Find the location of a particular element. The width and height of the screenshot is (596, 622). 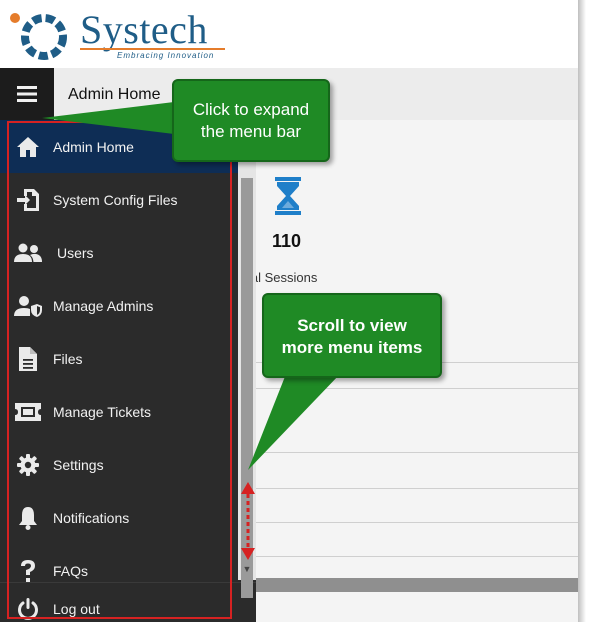

sidebar-item-notifications: Notifications is located at coordinates (119, 517).